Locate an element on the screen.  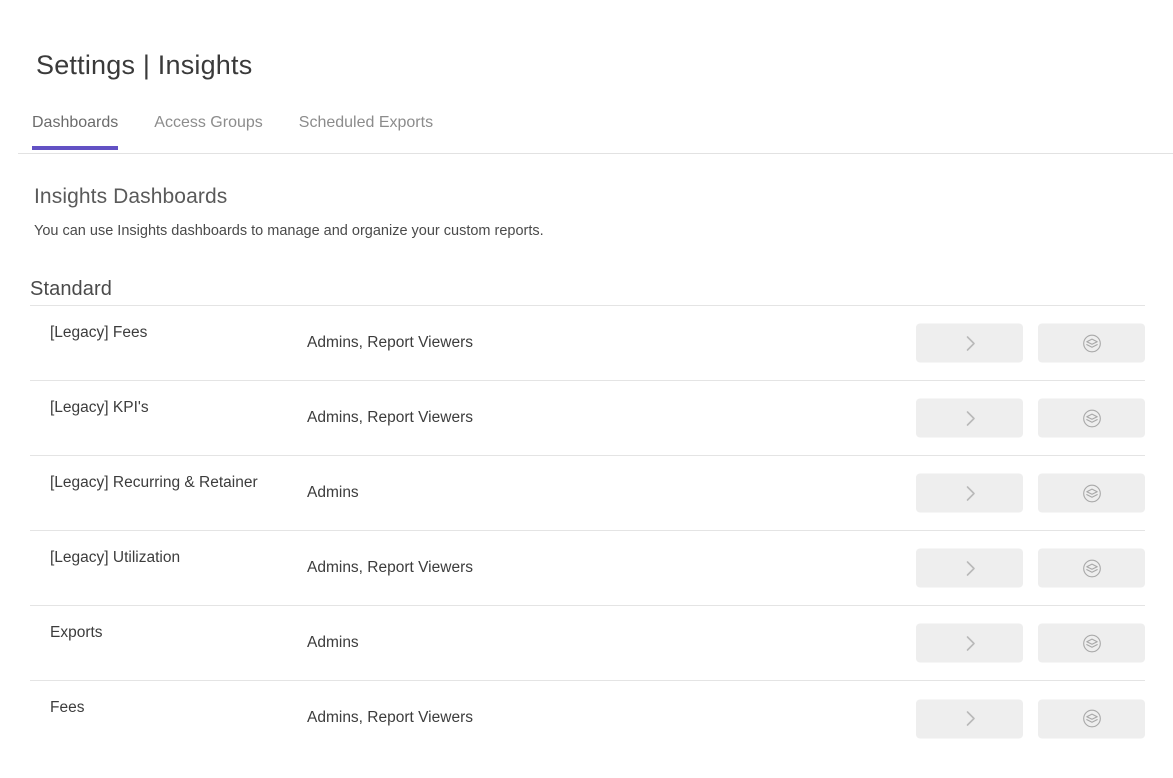
dashboard-name: [Legacy] Fees is located at coordinates (99, 332).